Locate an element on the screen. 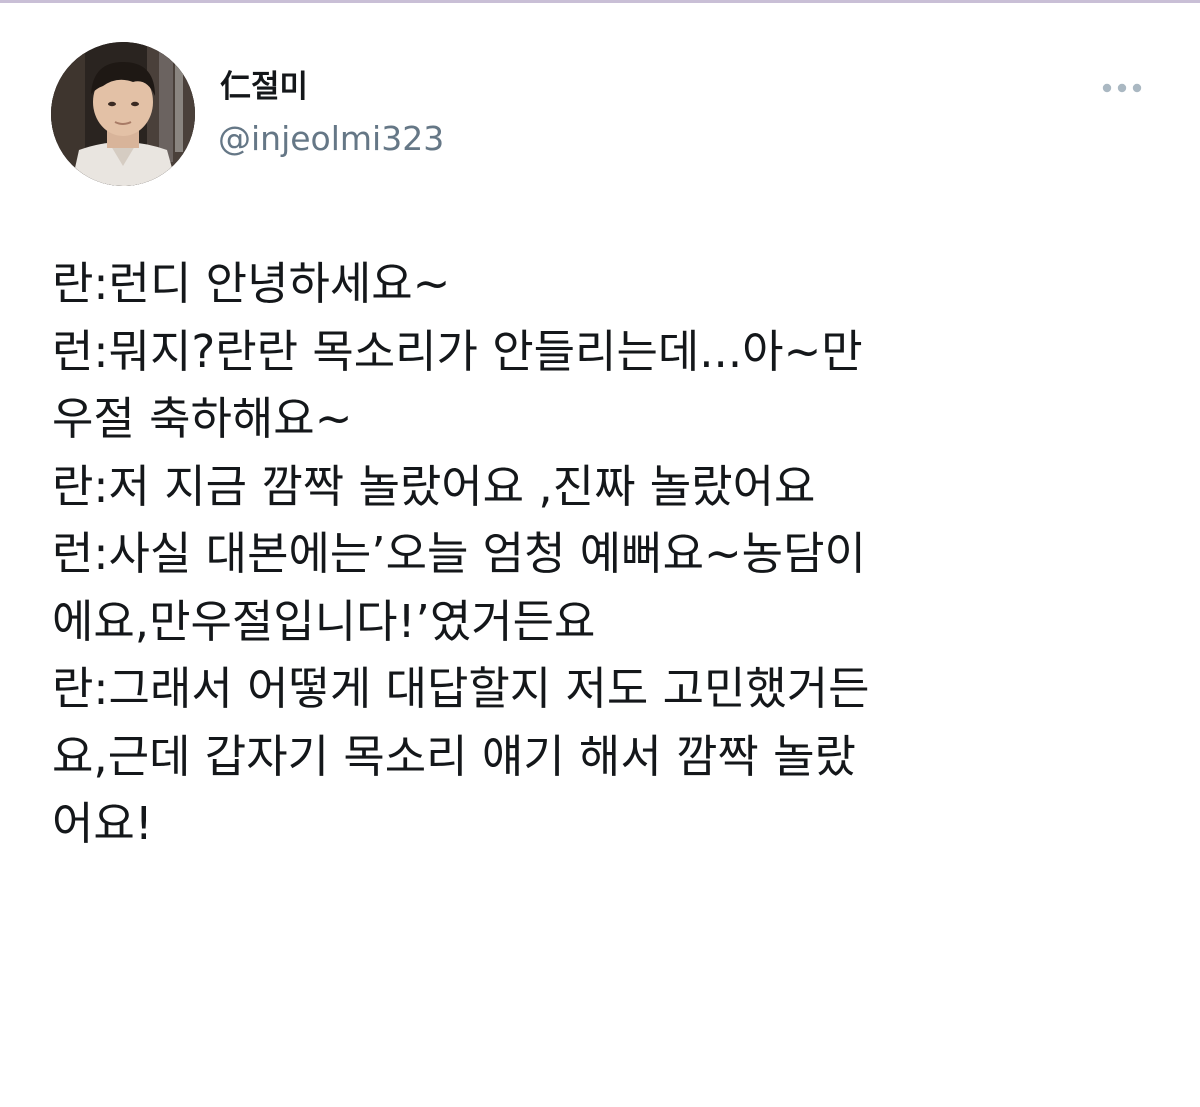 This screenshot has height=1107, width=1200. more-options-button is located at coordinates (1122, 88).